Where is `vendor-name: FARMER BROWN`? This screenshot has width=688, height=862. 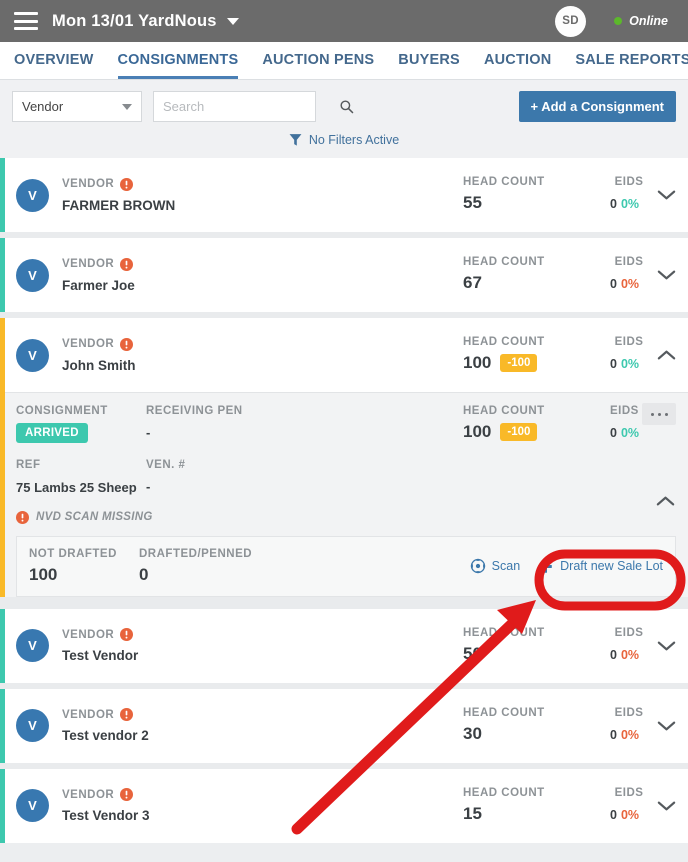
vendor-name: FARMER BROWN is located at coordinates (119, 205).